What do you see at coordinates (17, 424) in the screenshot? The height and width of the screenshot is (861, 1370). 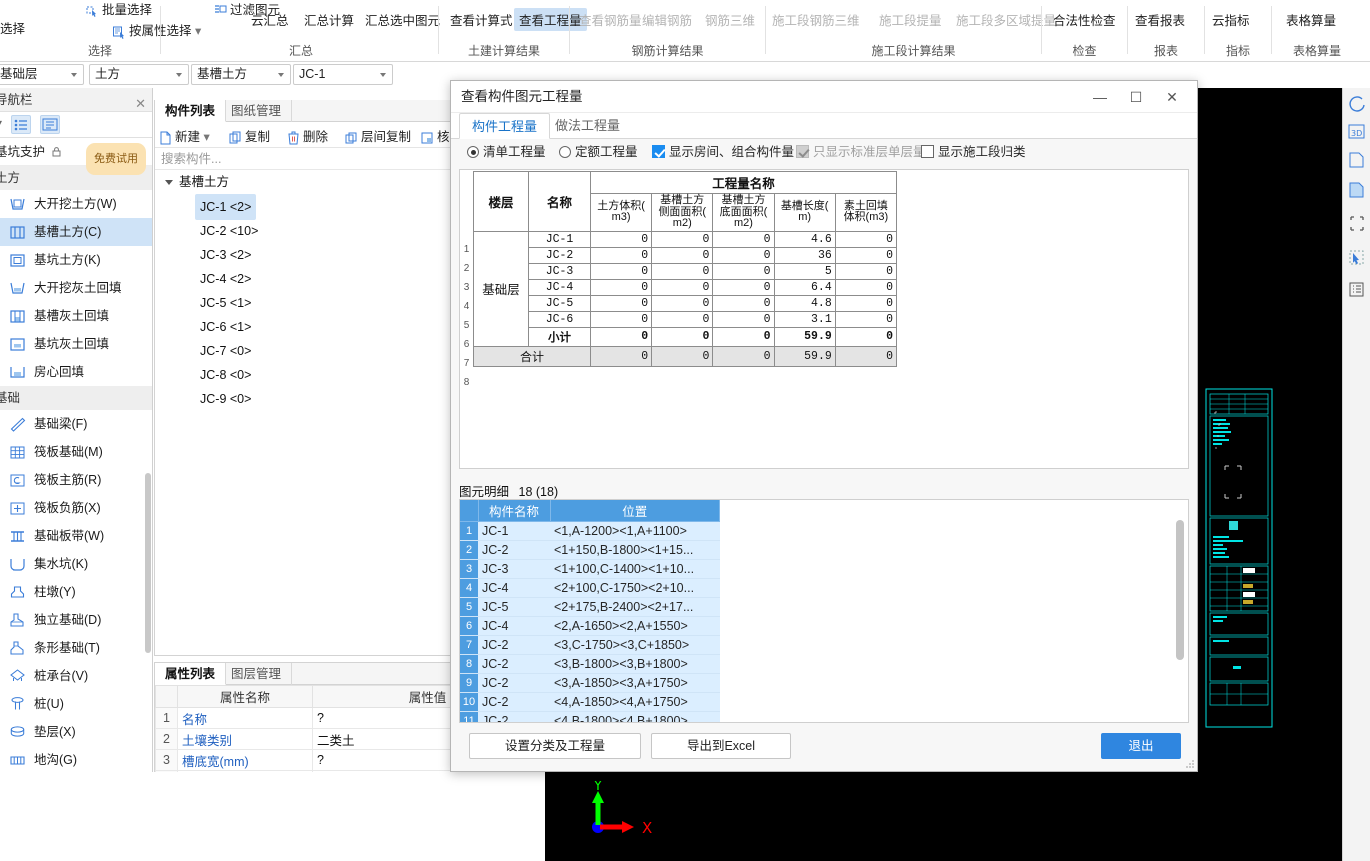 I see `foundation-beam-icon` at bounding box center [17, 424].